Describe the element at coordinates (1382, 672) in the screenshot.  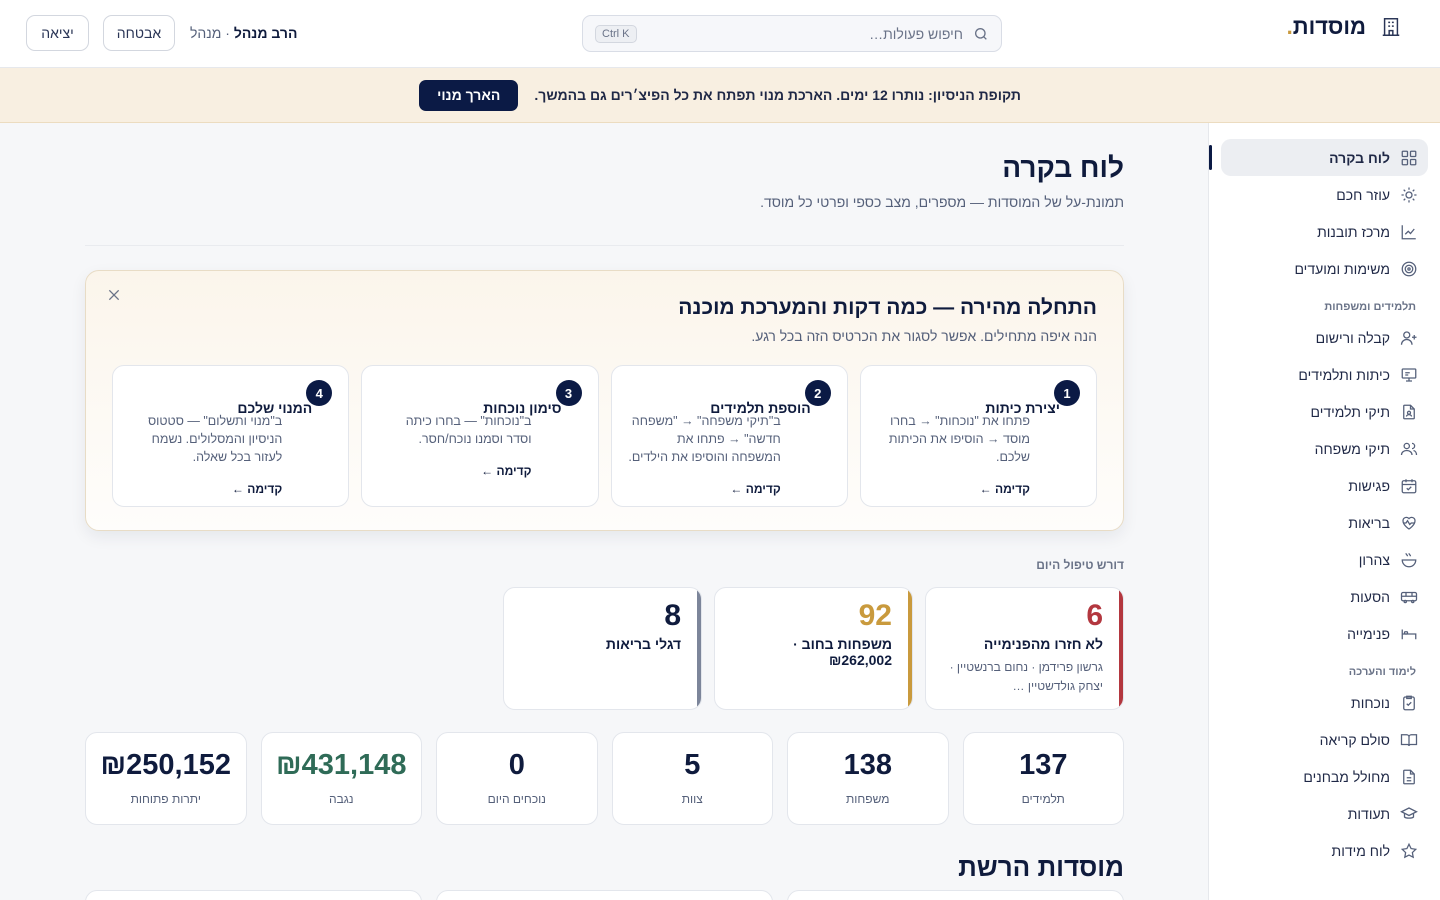
I see `sidebar-section-learning: לימוד והערכה` at that location.